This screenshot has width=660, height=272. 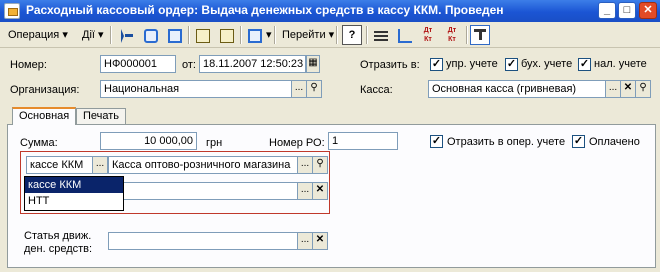 I want to click on document-icon, so click(x=12, y=11).